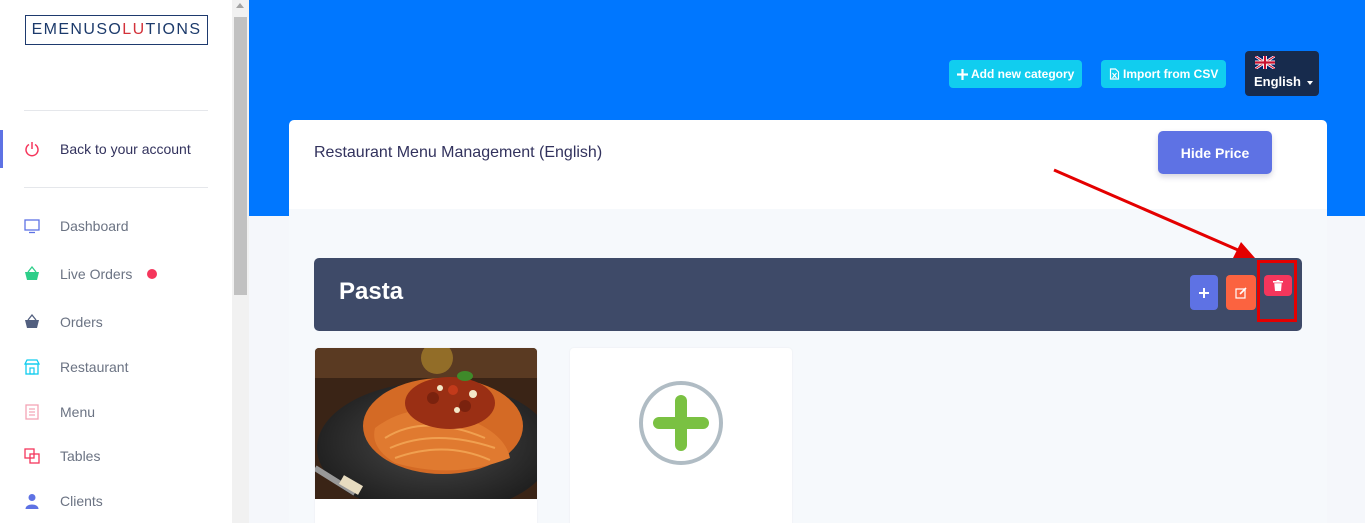  I want to click on add-category-button: Add new category, so click(1016, 74).